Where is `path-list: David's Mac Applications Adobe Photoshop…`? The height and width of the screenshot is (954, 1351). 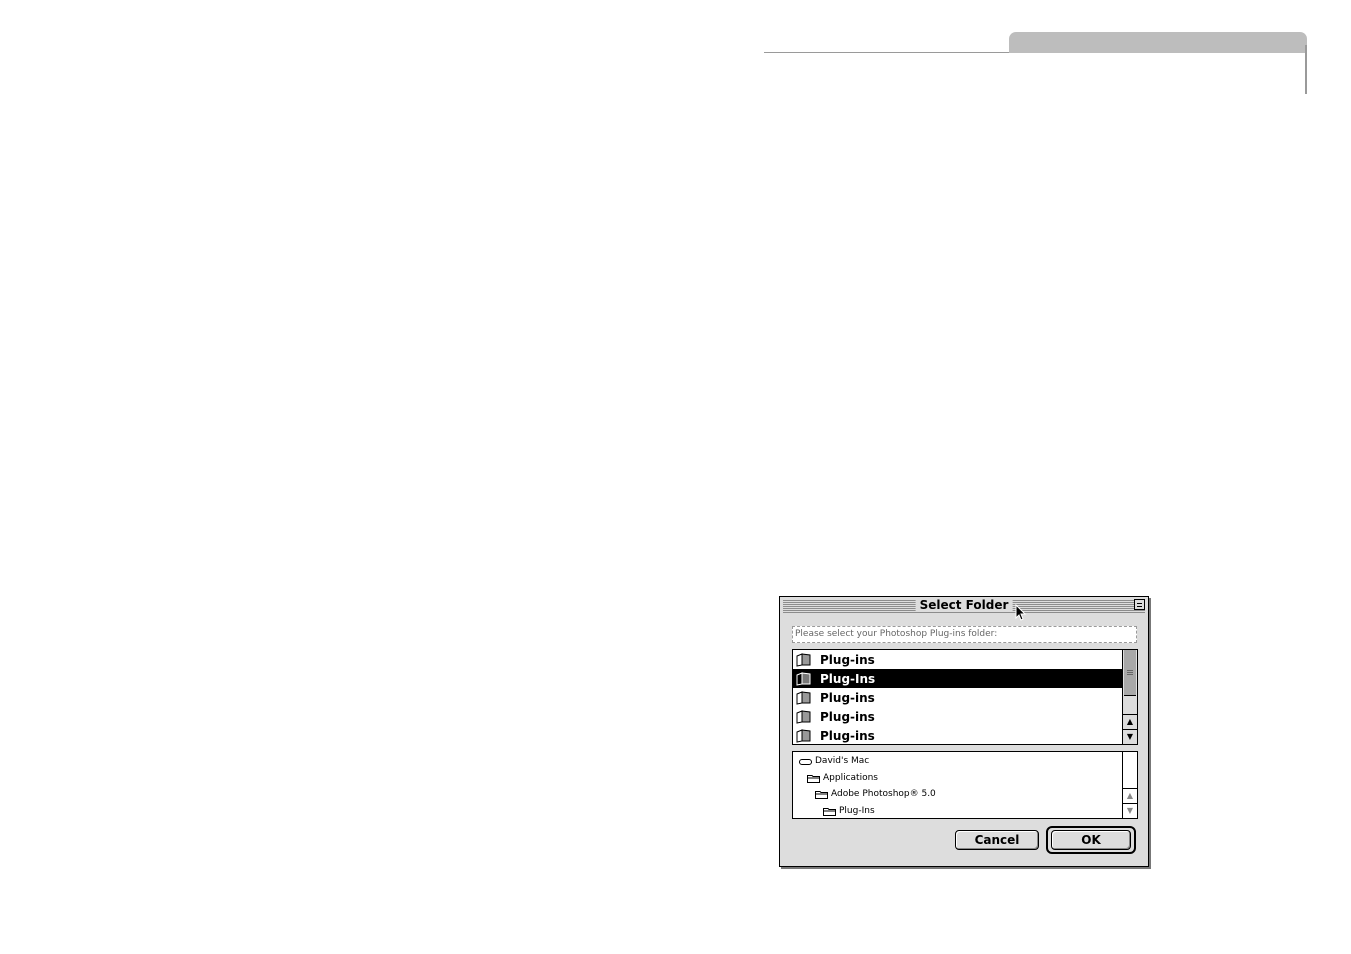 path-list: David's Mac Applications Adobe Photoshop… is located at coordinates (965, 785).